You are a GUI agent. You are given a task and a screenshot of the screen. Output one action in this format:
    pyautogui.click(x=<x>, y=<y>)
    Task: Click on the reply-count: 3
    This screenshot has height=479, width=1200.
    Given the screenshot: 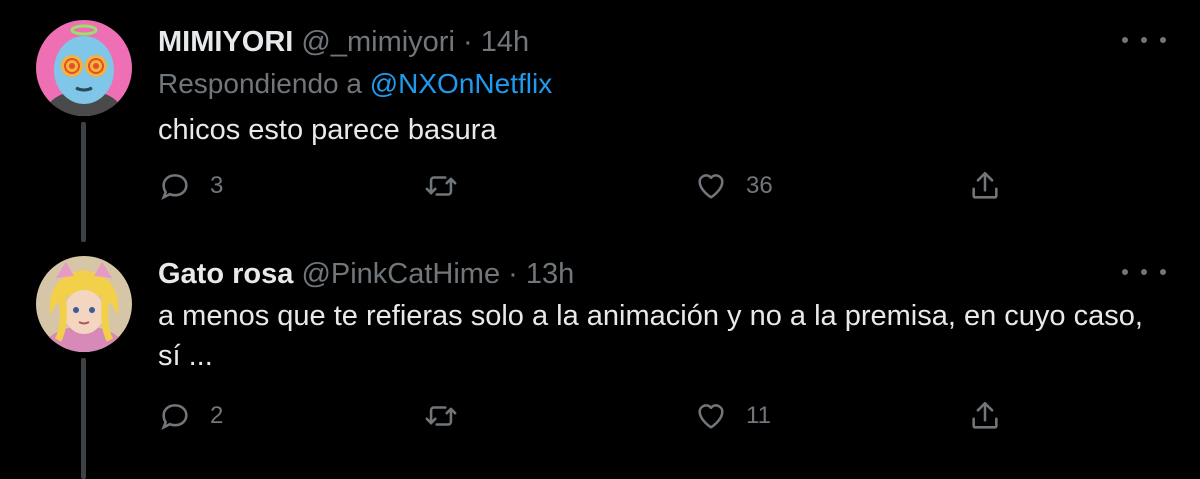 What is the action you would take?
    pyautogui.click(x=217, y=185)
    